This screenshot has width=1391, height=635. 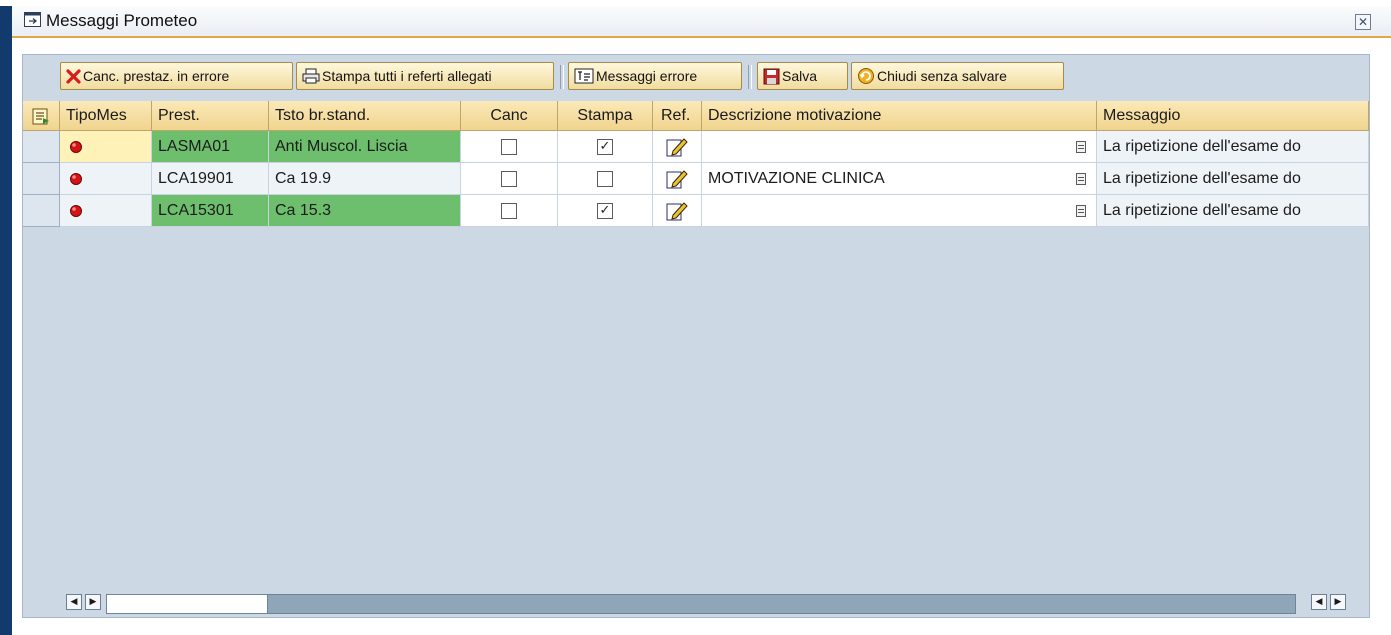 What do you see at coordinates (771, 76) in the screenshot?
I see `save-icon` at bounding box center [771, 76].